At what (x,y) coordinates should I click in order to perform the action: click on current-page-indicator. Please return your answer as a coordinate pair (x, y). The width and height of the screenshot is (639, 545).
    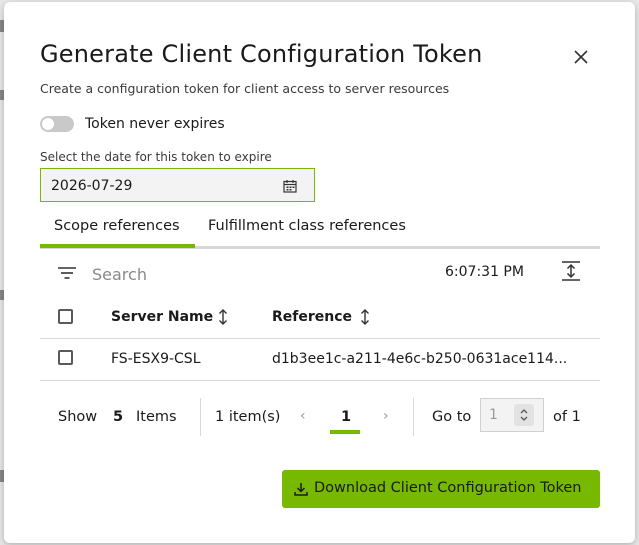
    Looking at the image, I should click on (345, 432).